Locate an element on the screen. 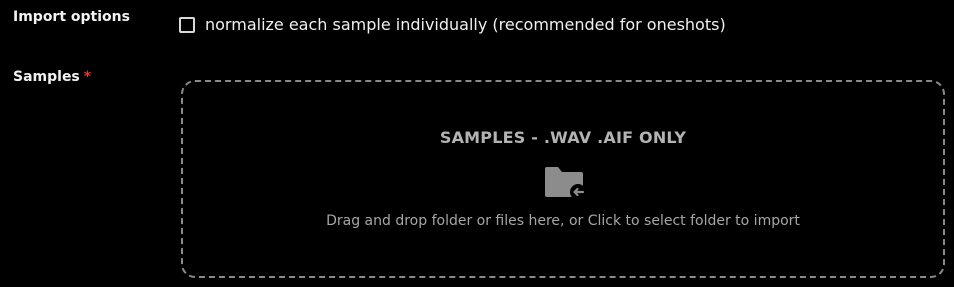 The image size is (954, 287). normalize-checkbox is located at coordinates (187, 24).